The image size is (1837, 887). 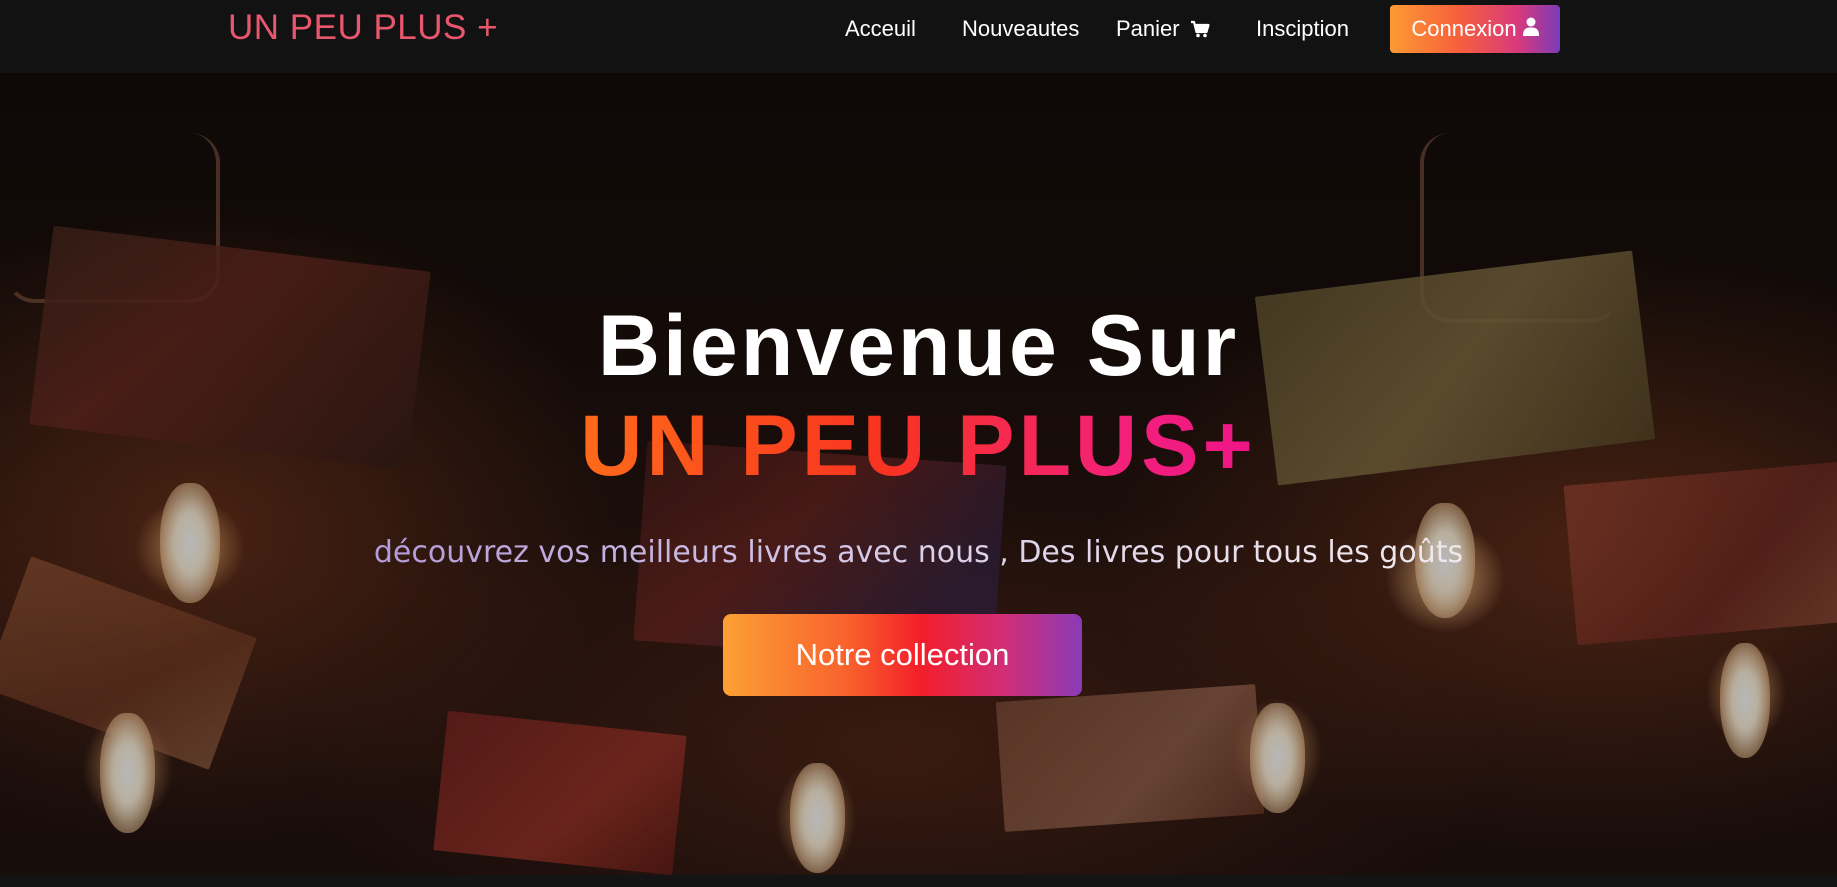 I want to click on nav-link-panier-label: Panier, so click(x=1148, y=28).